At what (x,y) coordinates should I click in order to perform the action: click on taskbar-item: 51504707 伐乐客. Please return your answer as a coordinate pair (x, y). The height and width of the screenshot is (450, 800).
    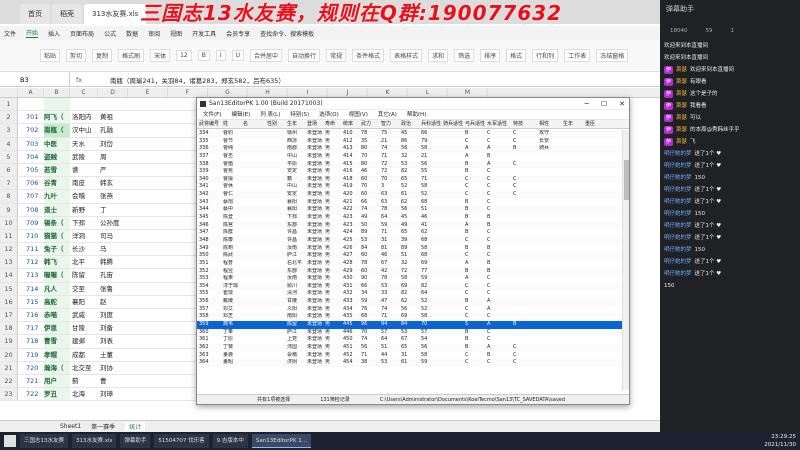
    Looking at the image, I should click on (181, 441).